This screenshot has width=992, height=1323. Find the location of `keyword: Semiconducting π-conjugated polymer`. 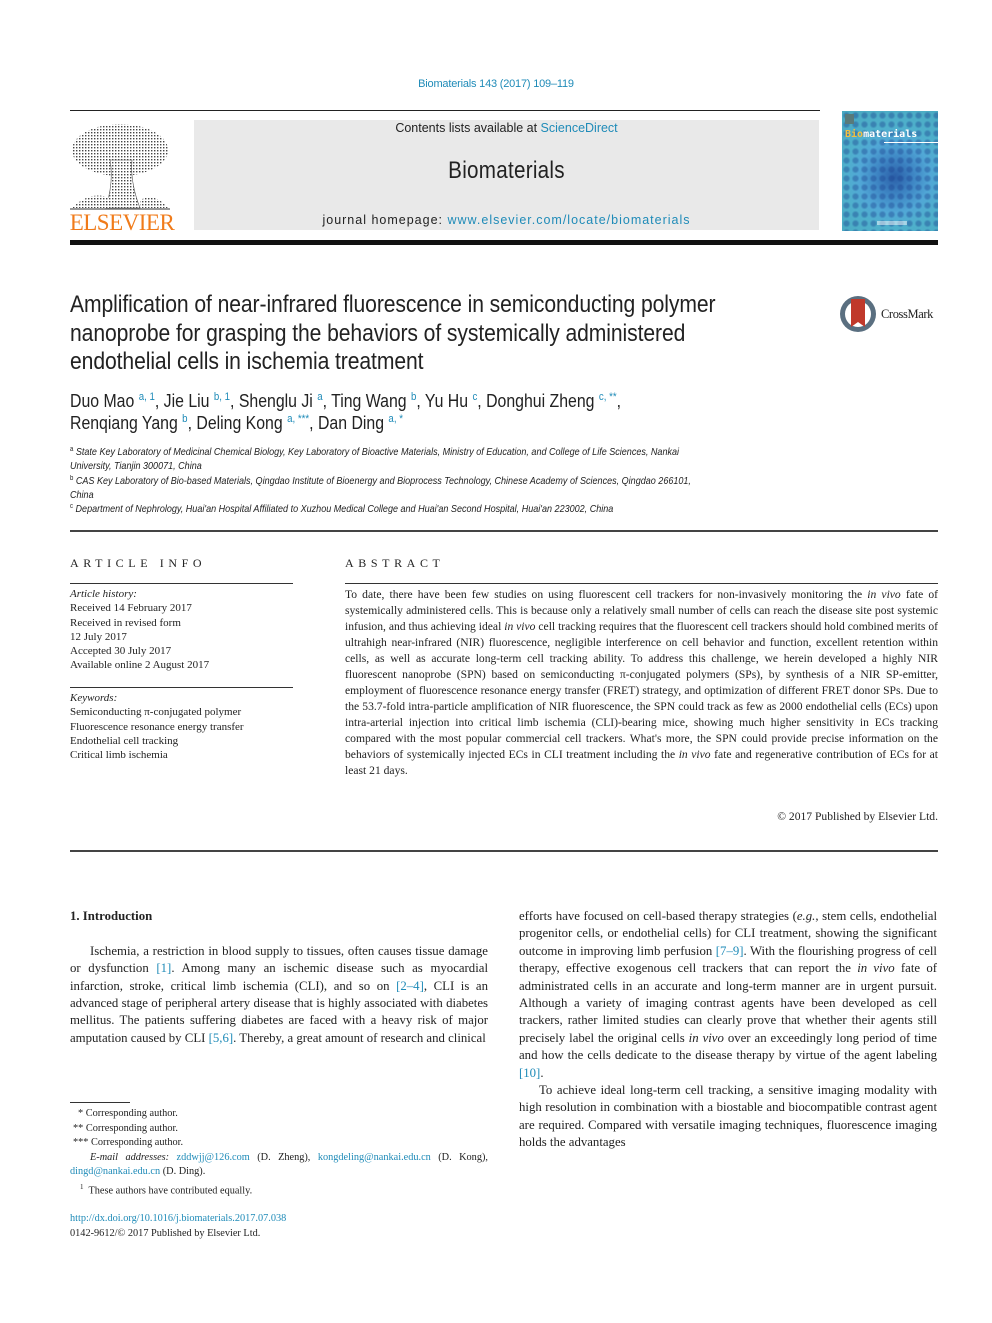

keyword: Semiconducting π-conjugated polymer is located at coordinates (156, 712).